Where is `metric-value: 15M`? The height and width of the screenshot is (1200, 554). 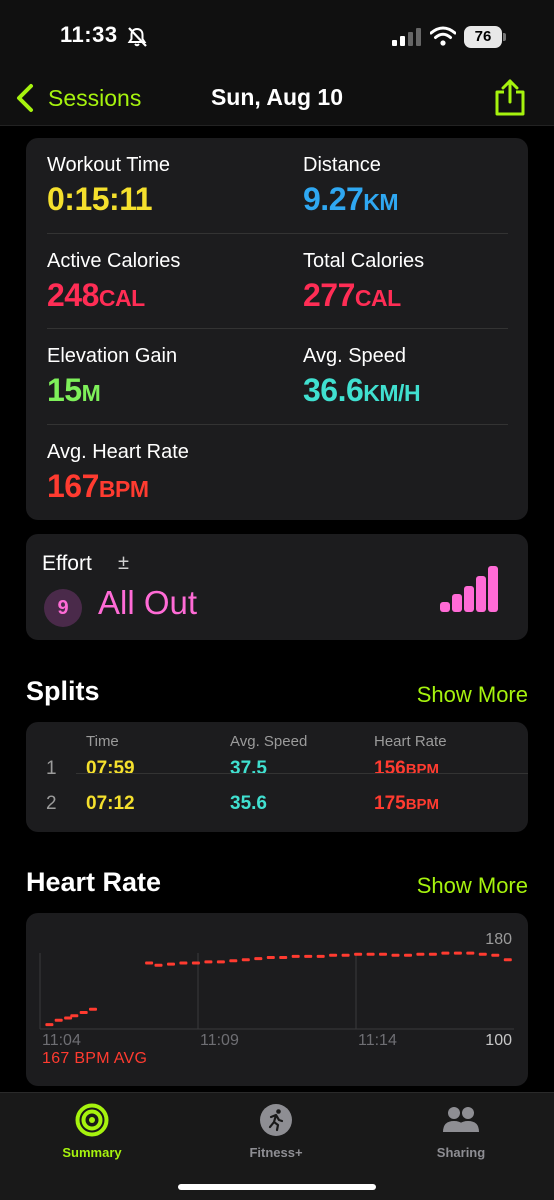 metric-value: 15M is located at coordinates (74, 390).